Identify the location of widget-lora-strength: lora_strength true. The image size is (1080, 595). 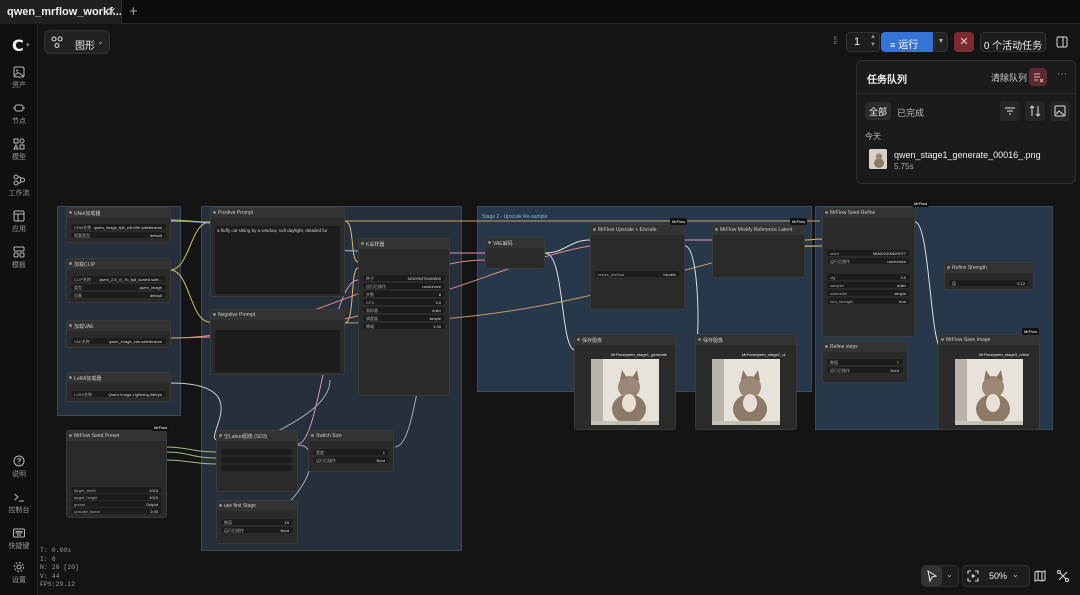
(868, 301).